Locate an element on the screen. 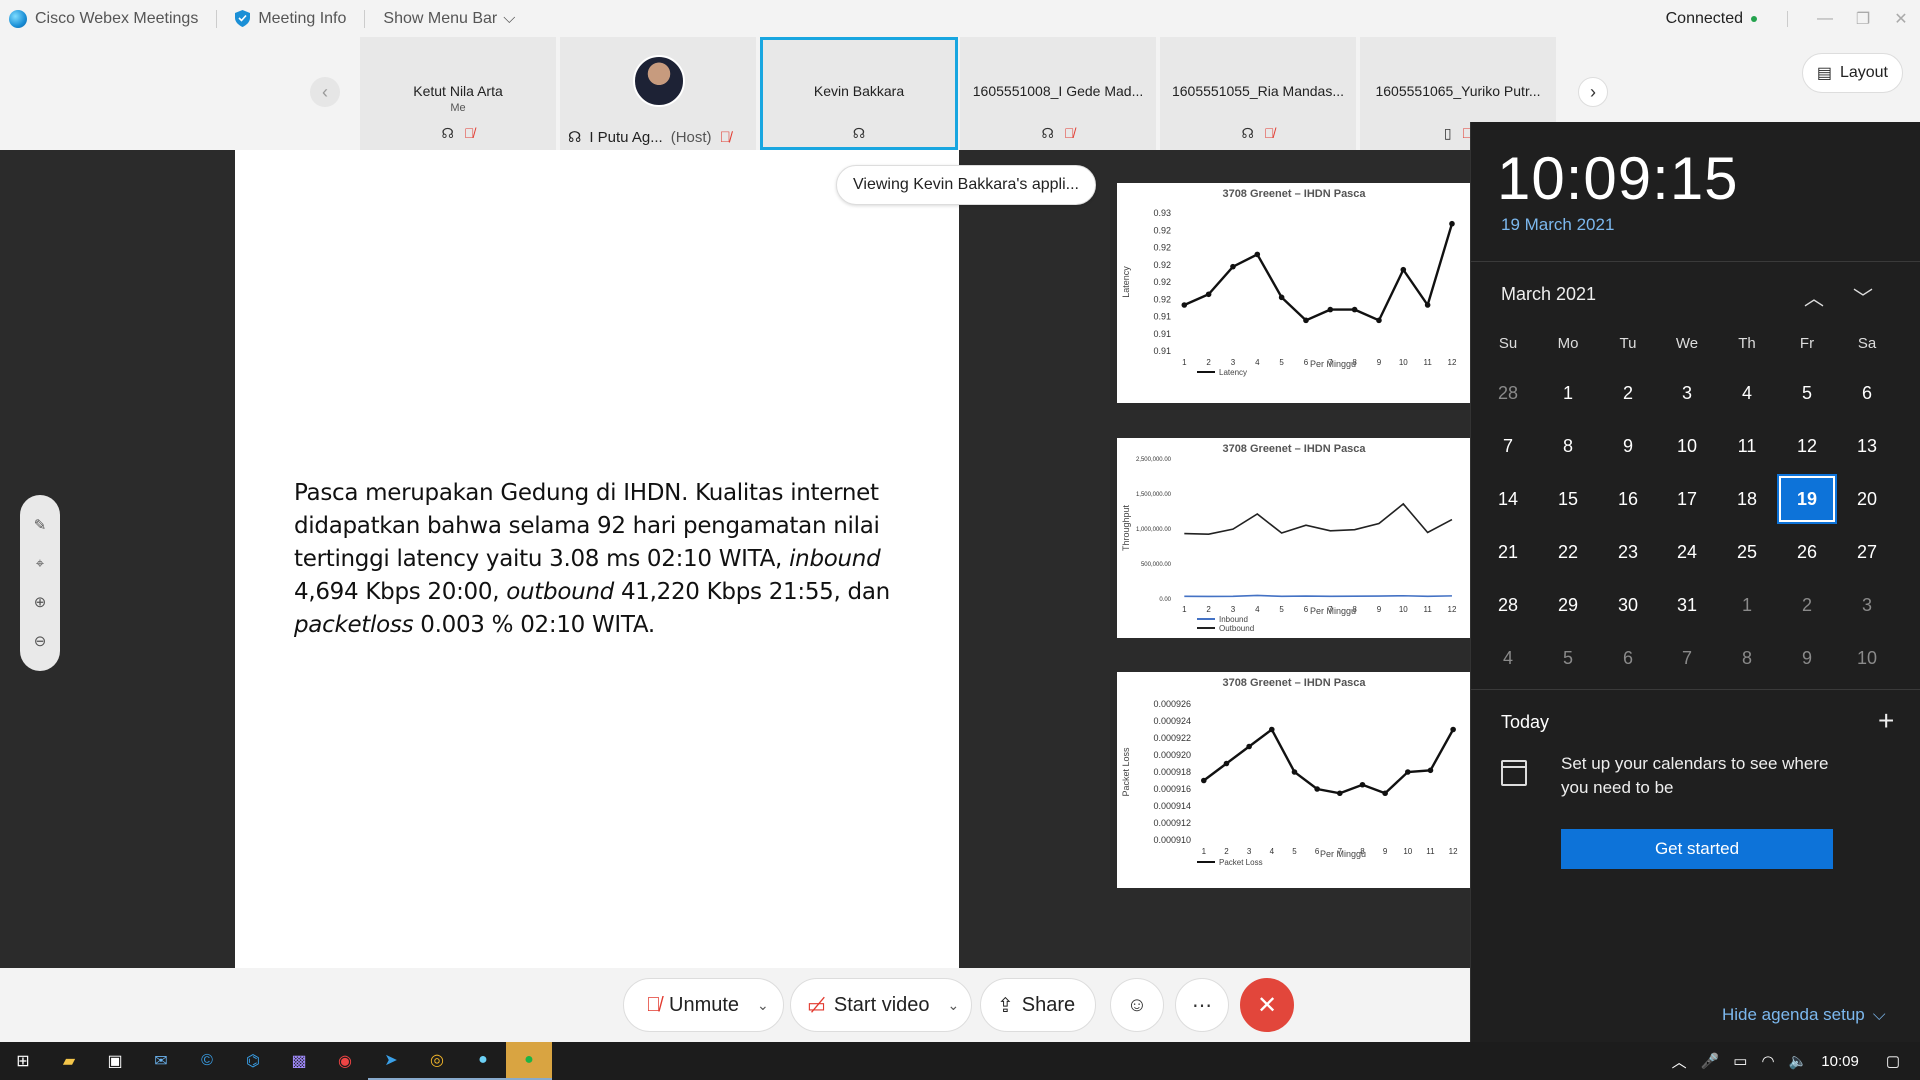 The image size is (1920, 1080). calendar-day: 11 is located at coordinates (1747, 446).